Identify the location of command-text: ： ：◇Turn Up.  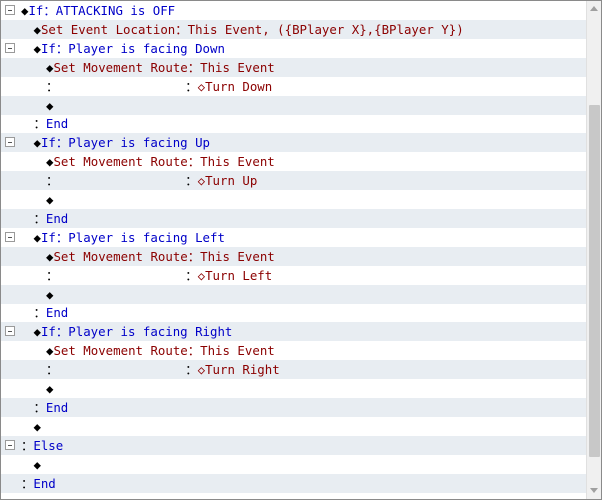
(151, 180).